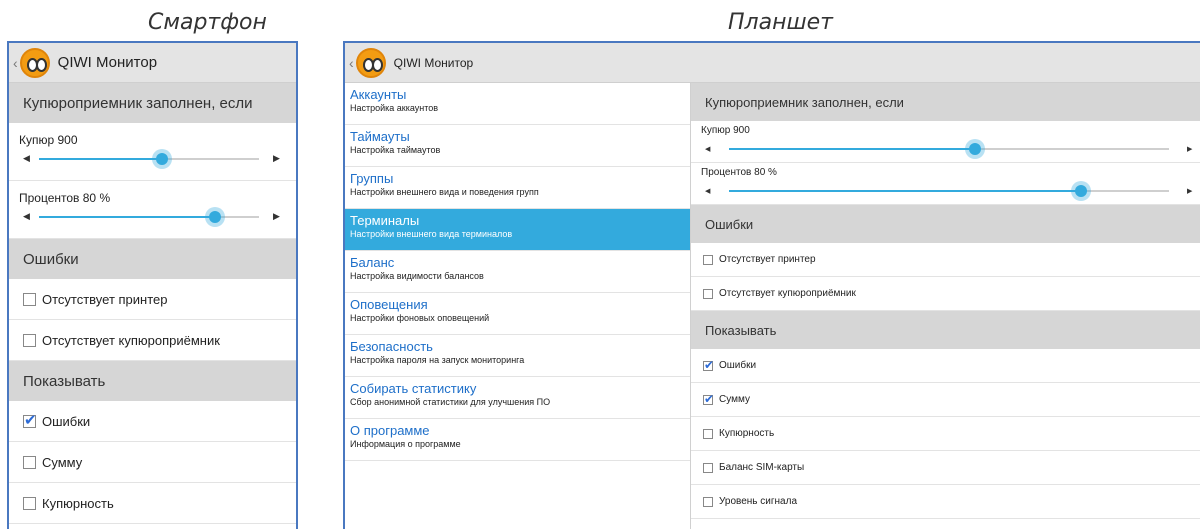  Describe the element at coordinates (413, 388) in the screenshot. I see `menu-item-title: Собирать статистику` at that location.